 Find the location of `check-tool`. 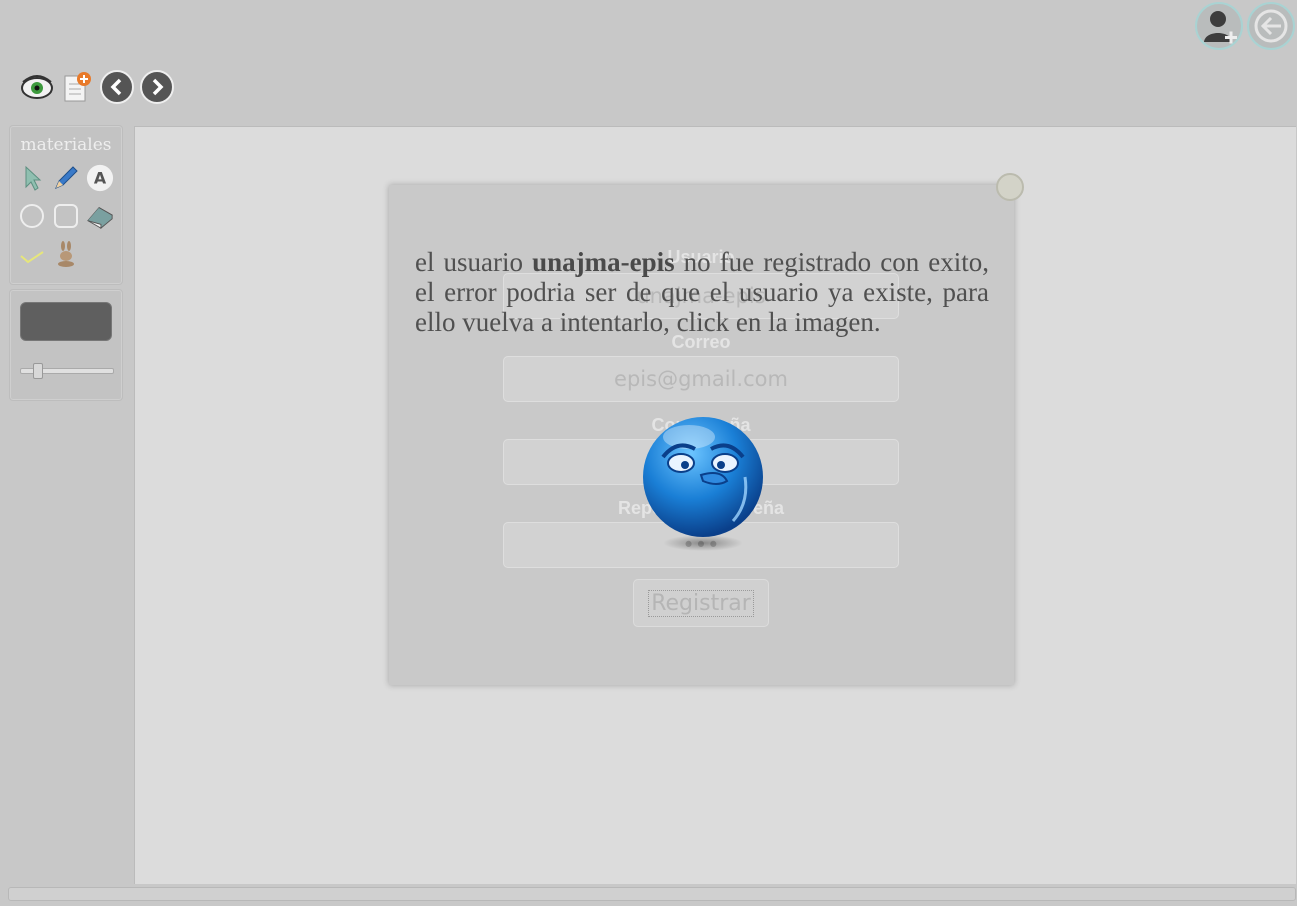

check-tool is located at coordinates (32, 254).